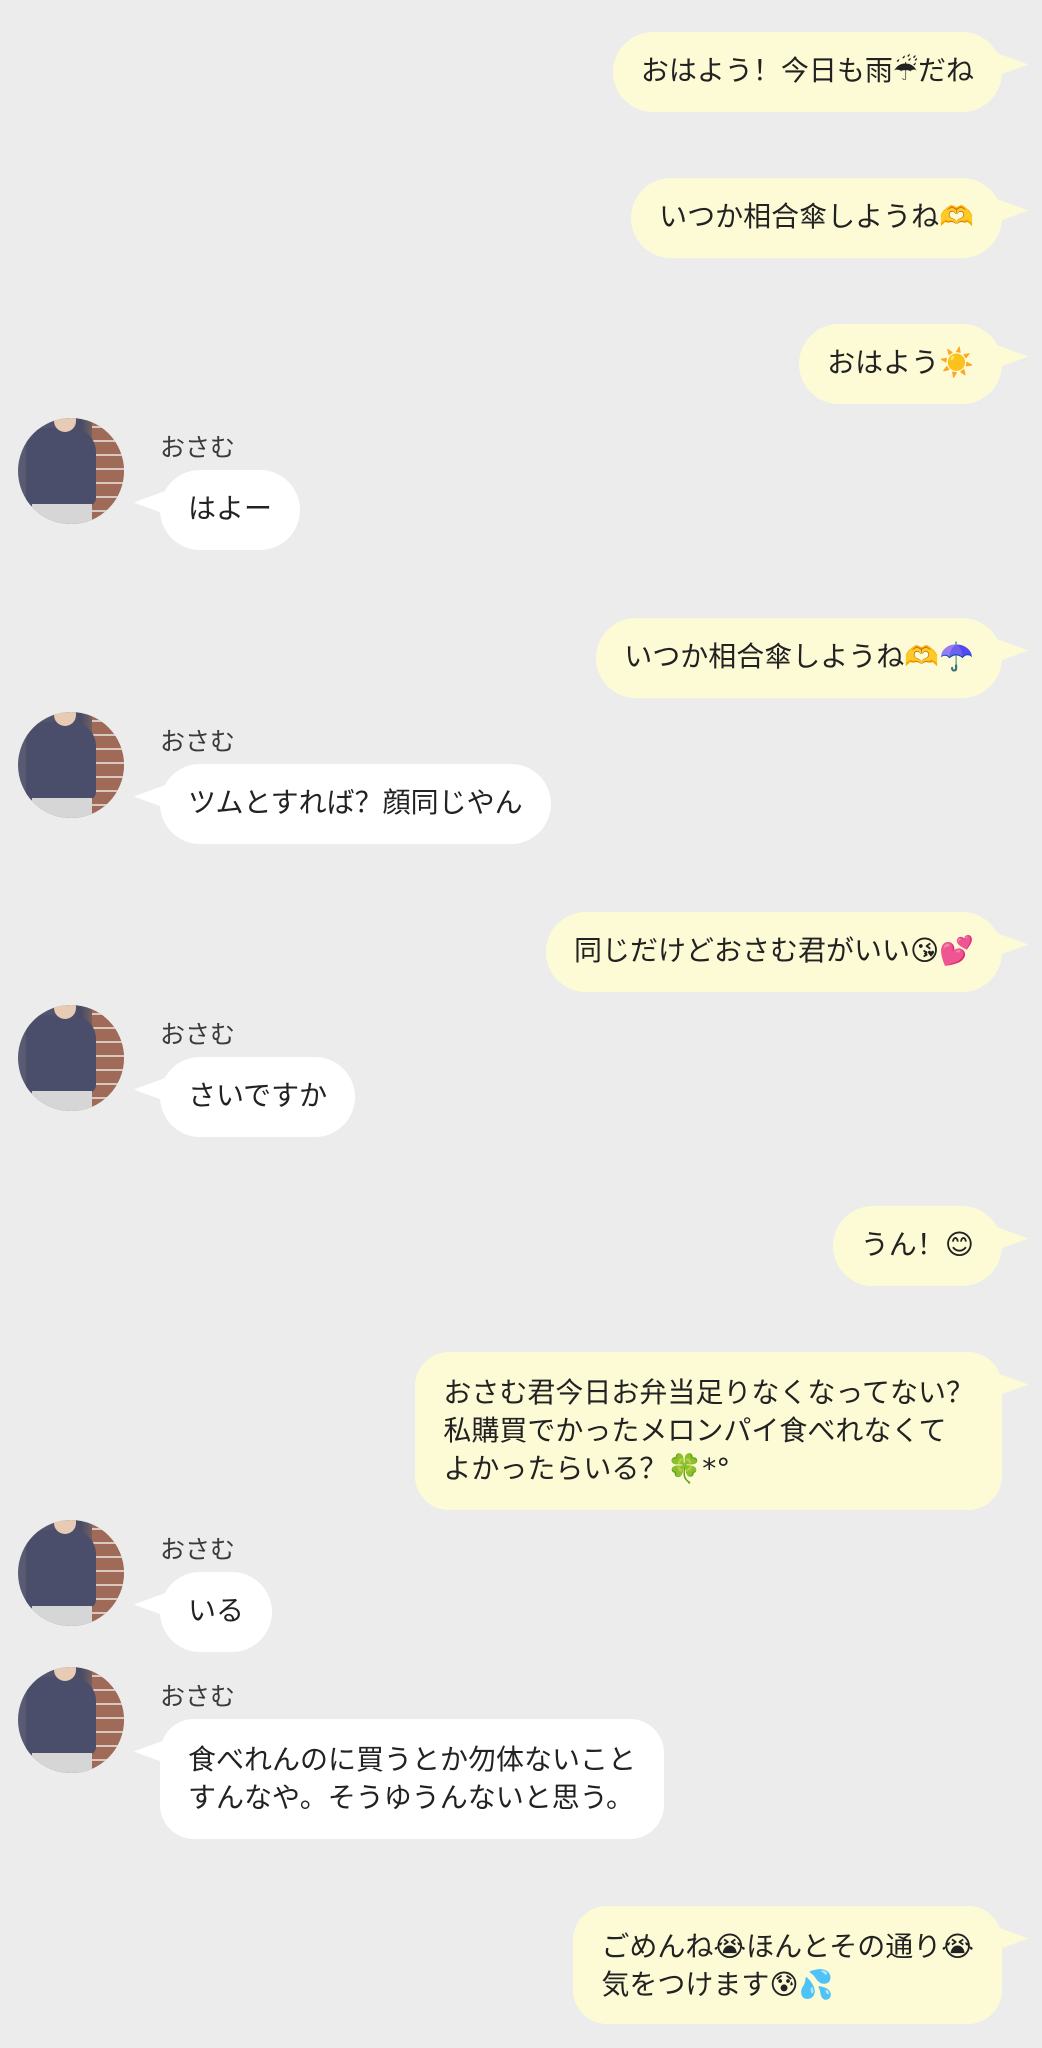  I want to click on message-text-line: 食べれんのに買うとか勿体ないこと, so click(412, 1759).